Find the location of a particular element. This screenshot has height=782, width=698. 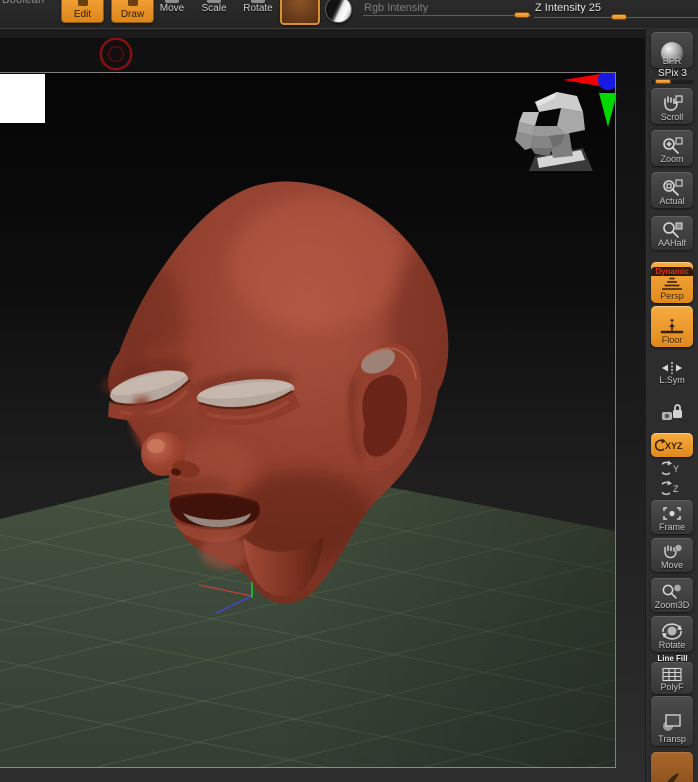

bpr-button: BPR is located at coordinates (672, 50).